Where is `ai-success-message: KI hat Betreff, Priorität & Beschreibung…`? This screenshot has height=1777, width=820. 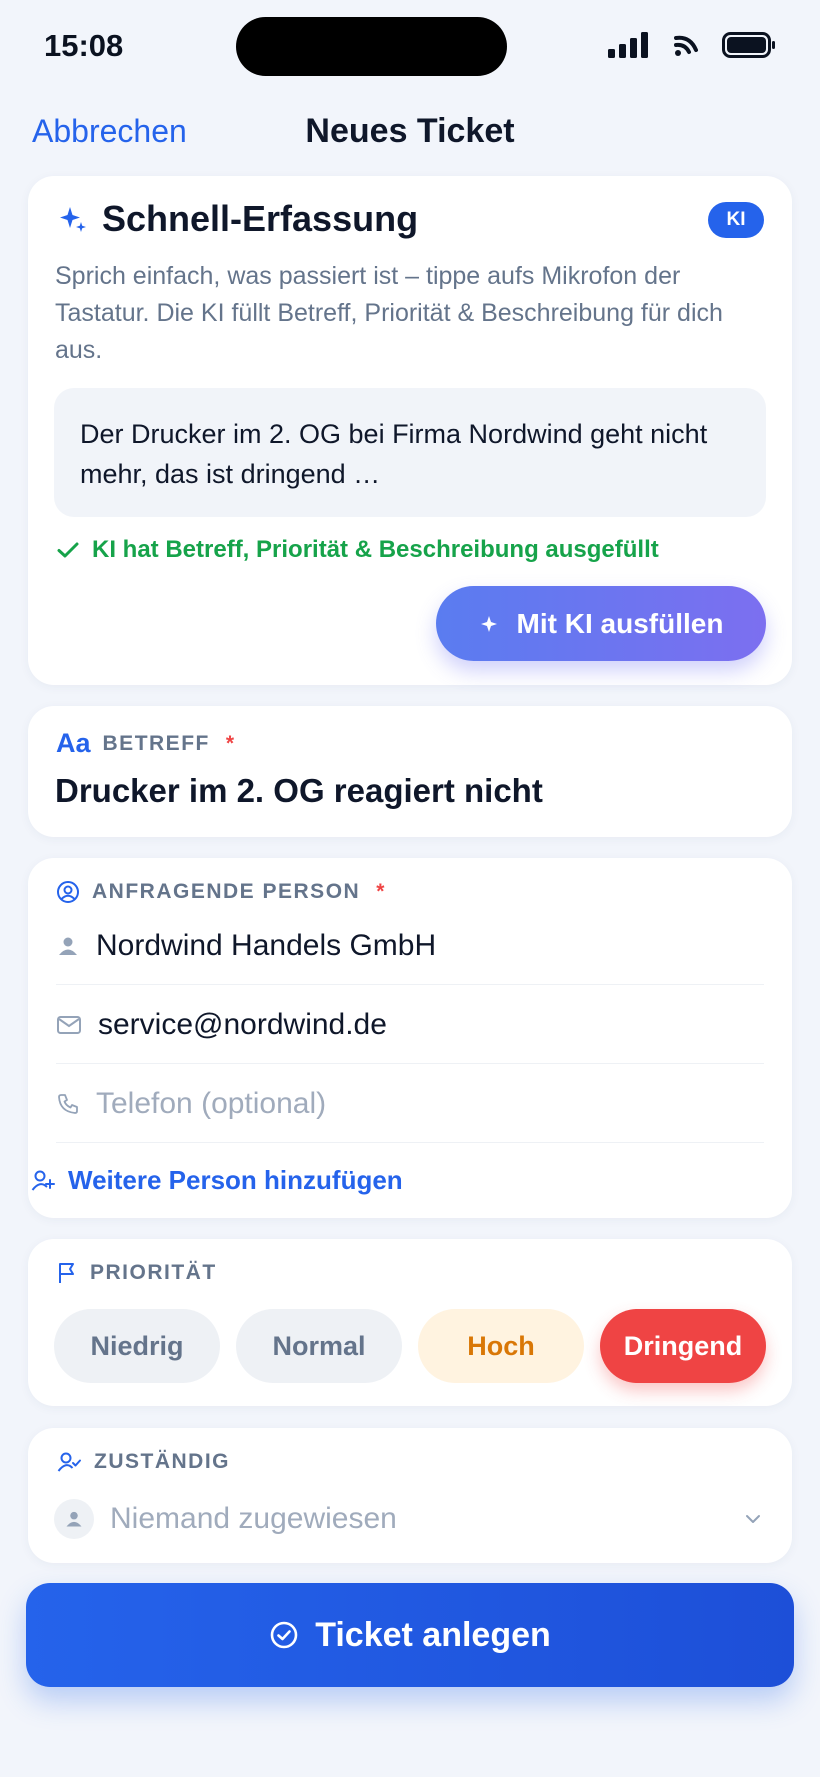 ai-success-message: KI hat Betreff, Priorität & Beschreibung… is located at coordinates (357, 550).